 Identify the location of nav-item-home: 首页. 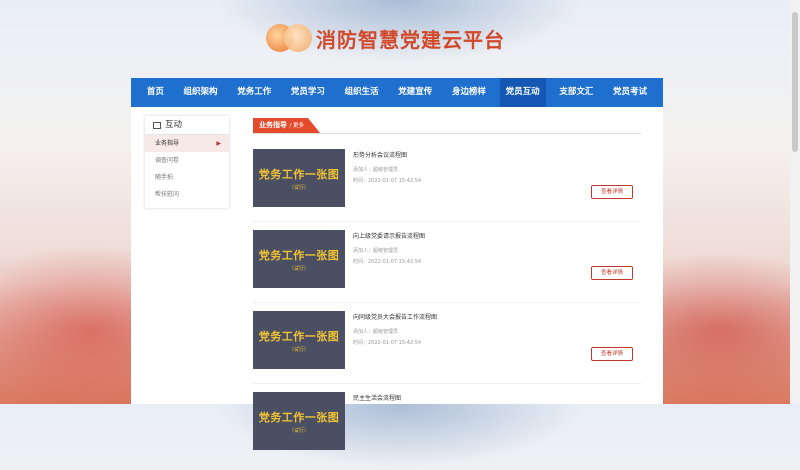
(155, 92).